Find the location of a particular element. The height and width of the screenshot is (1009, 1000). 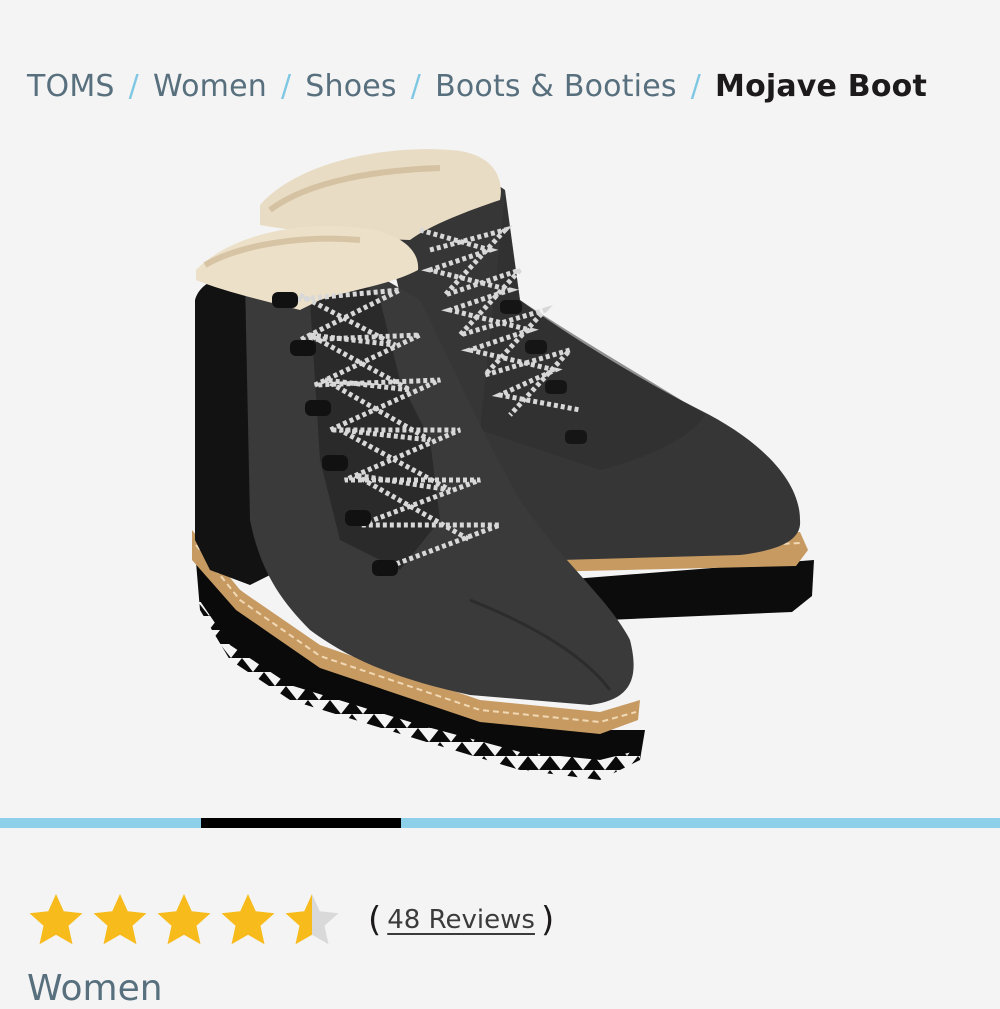

breadcrumb-link-women: Women is located at coordinates (210, 86).